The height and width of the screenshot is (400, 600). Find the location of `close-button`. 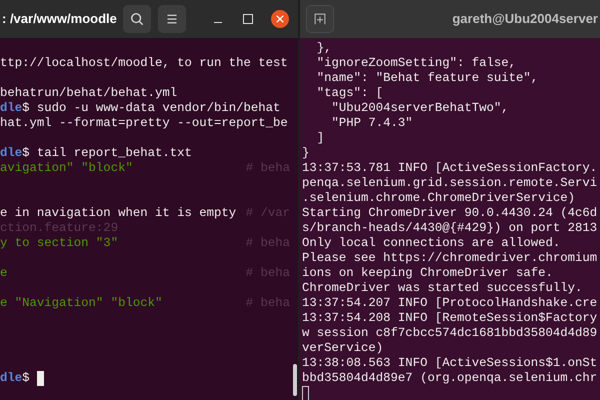

close-button is located at coordinates (280, 19).